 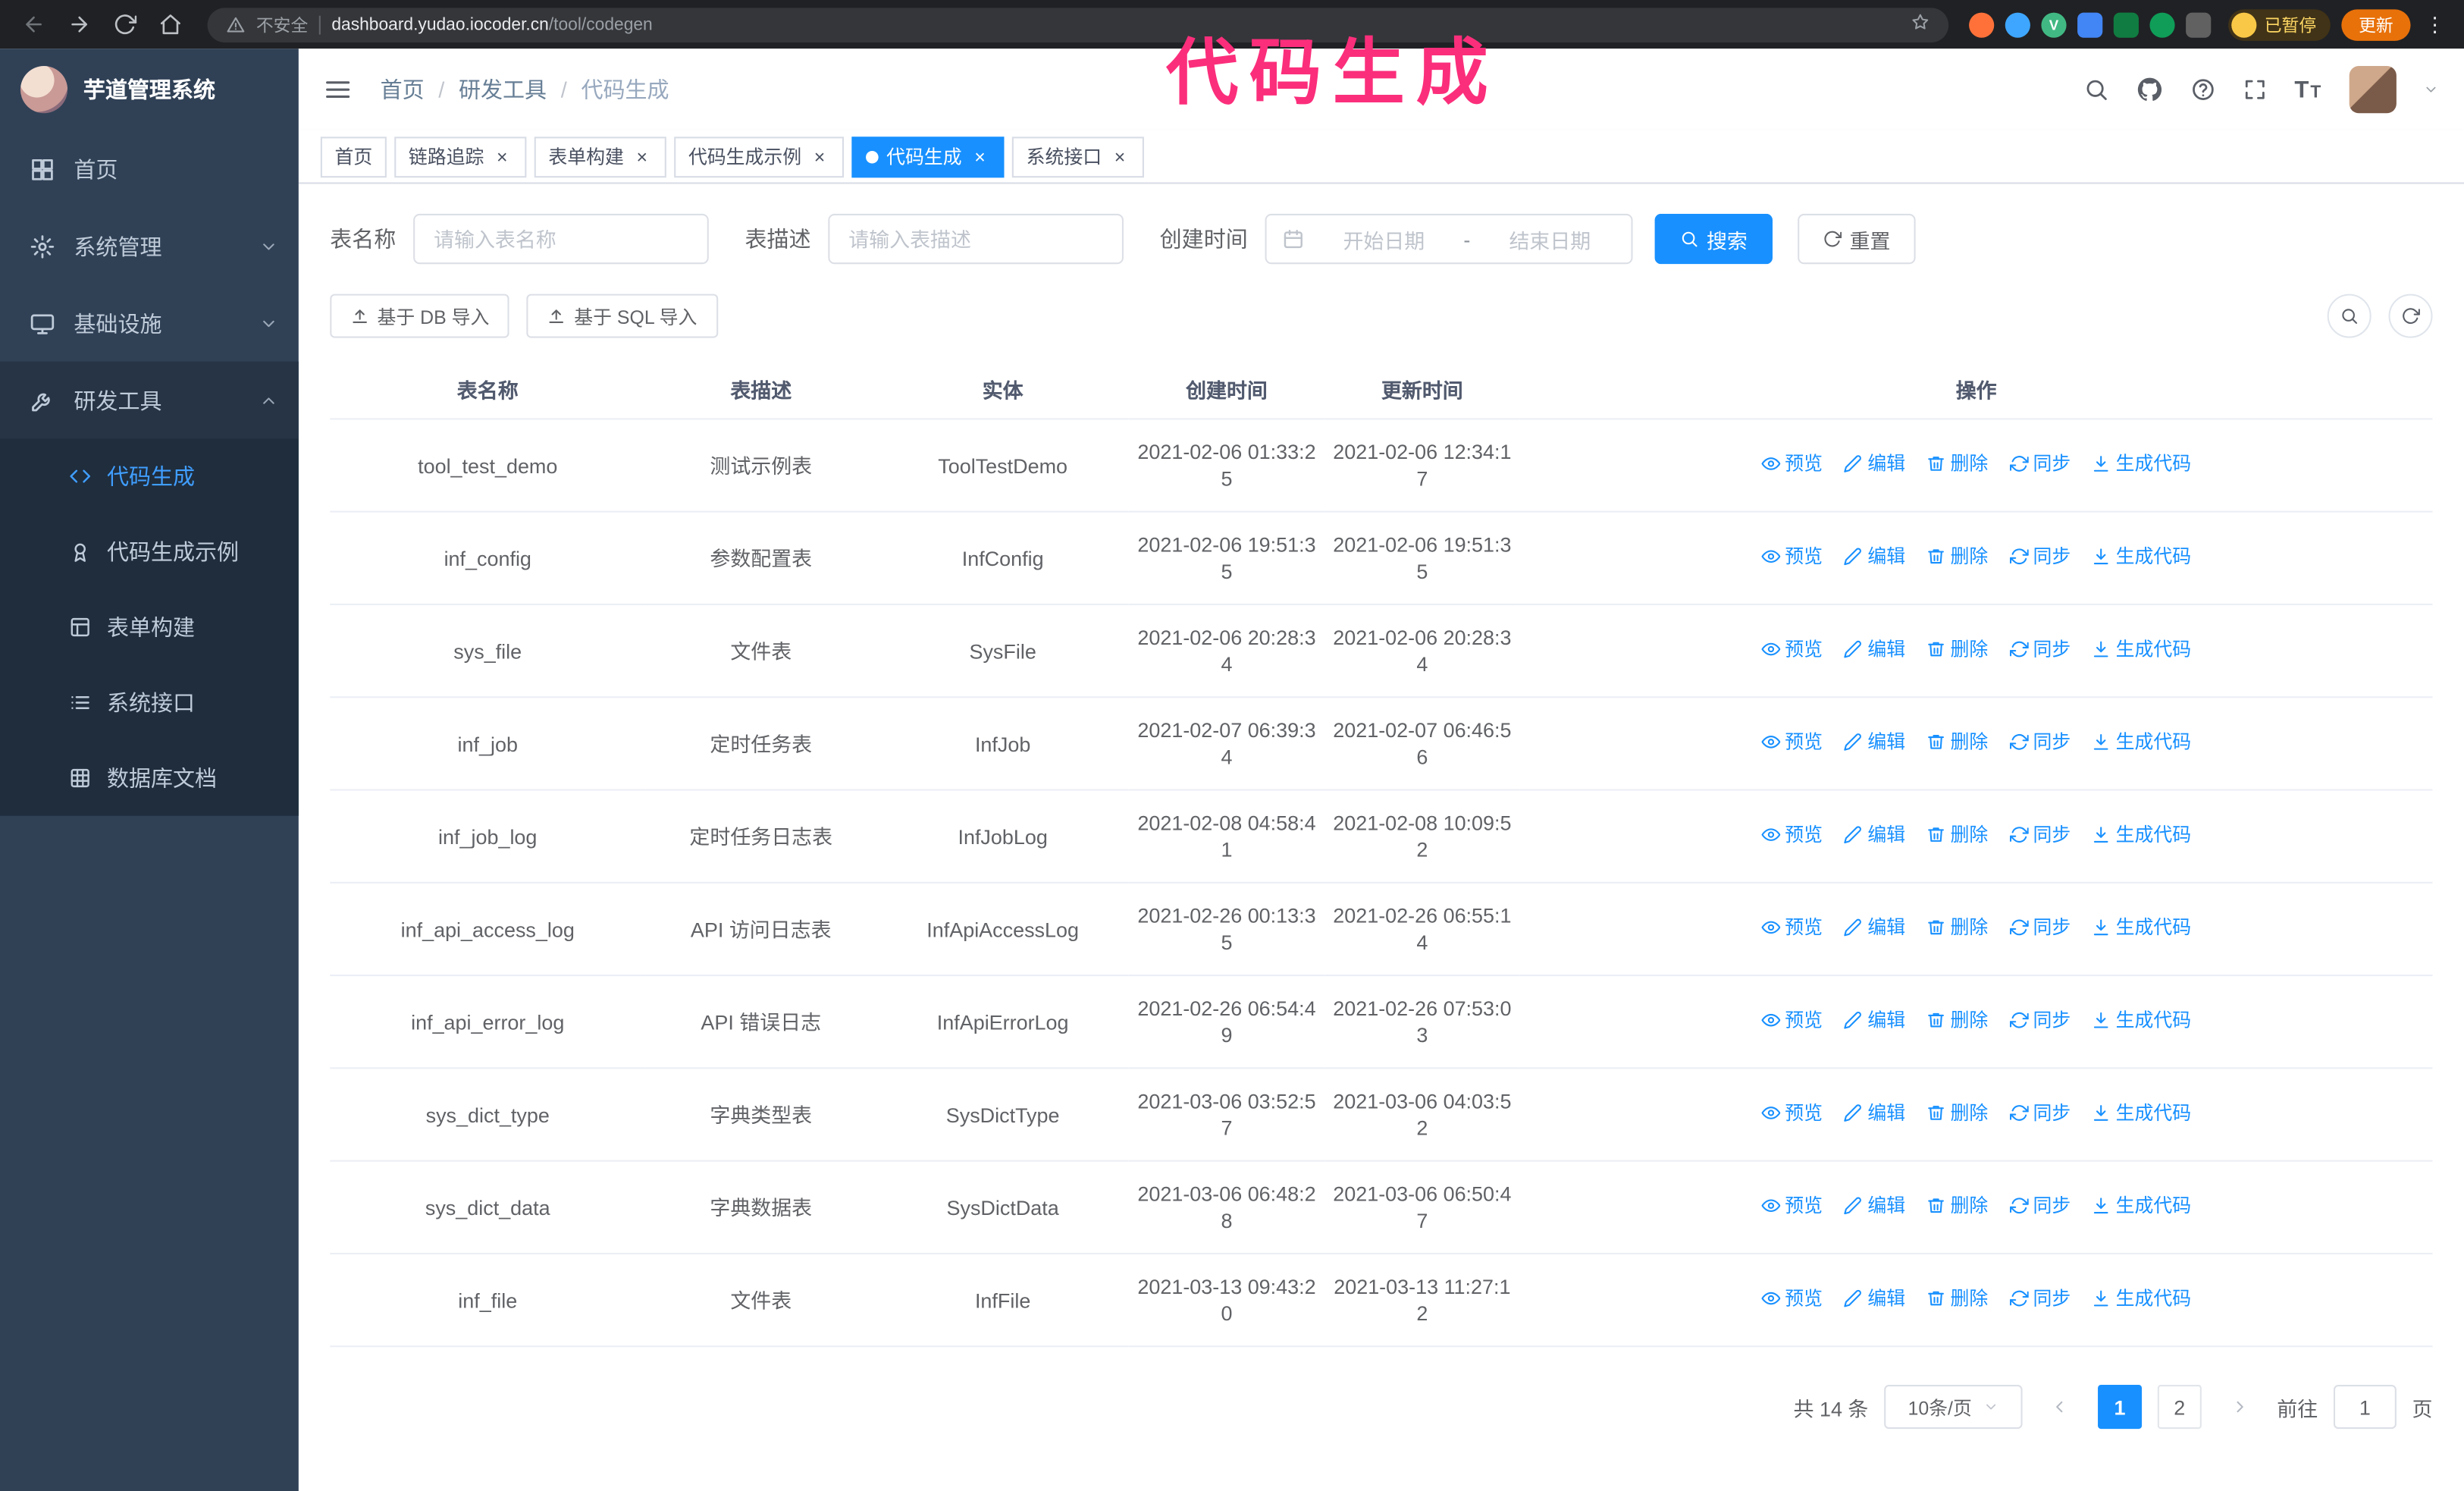 What do you see at coordinates (1449, 239) in the screenshot?
I see `date-range-picker: 开始日期 - 结束日期` at bounding box center [1449, 239].